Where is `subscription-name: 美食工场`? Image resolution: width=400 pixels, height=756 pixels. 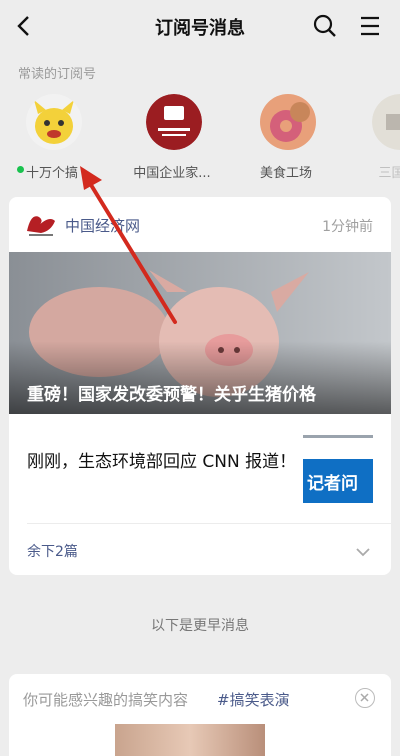
subscription-name: 美食工场 is located at coordinates (285, 173).